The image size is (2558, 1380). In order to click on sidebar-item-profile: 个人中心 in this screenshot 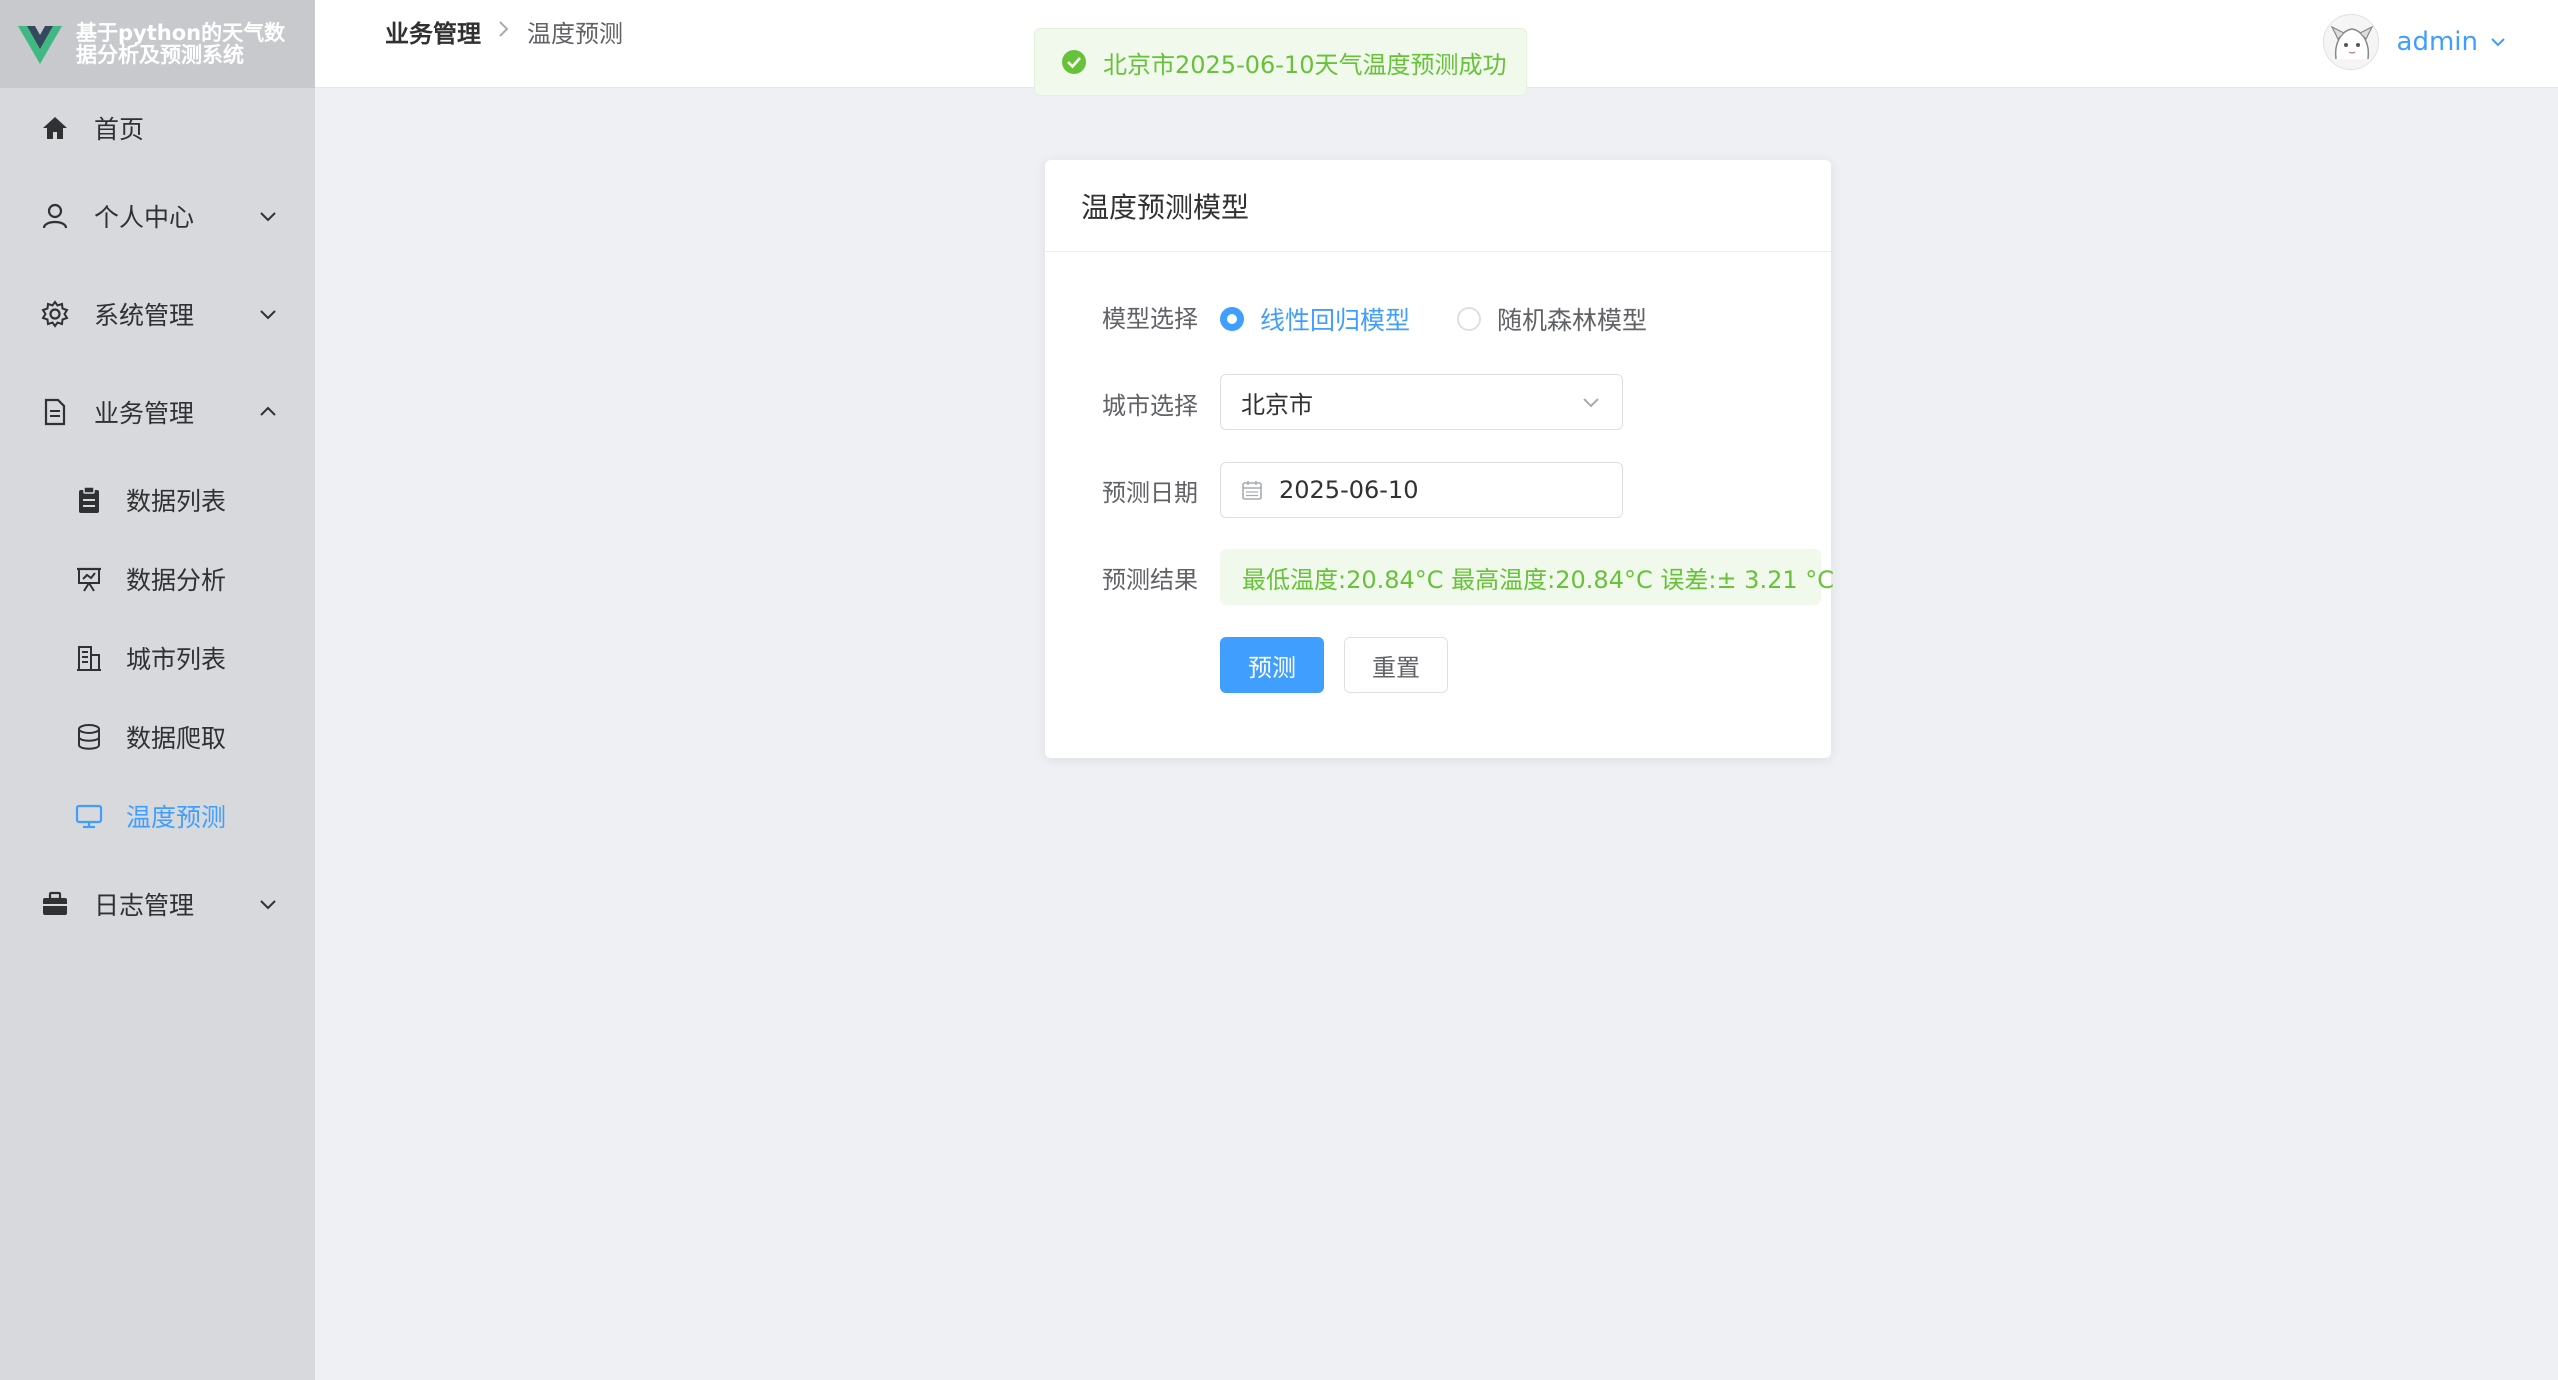, I will do `click(157, 216)`.